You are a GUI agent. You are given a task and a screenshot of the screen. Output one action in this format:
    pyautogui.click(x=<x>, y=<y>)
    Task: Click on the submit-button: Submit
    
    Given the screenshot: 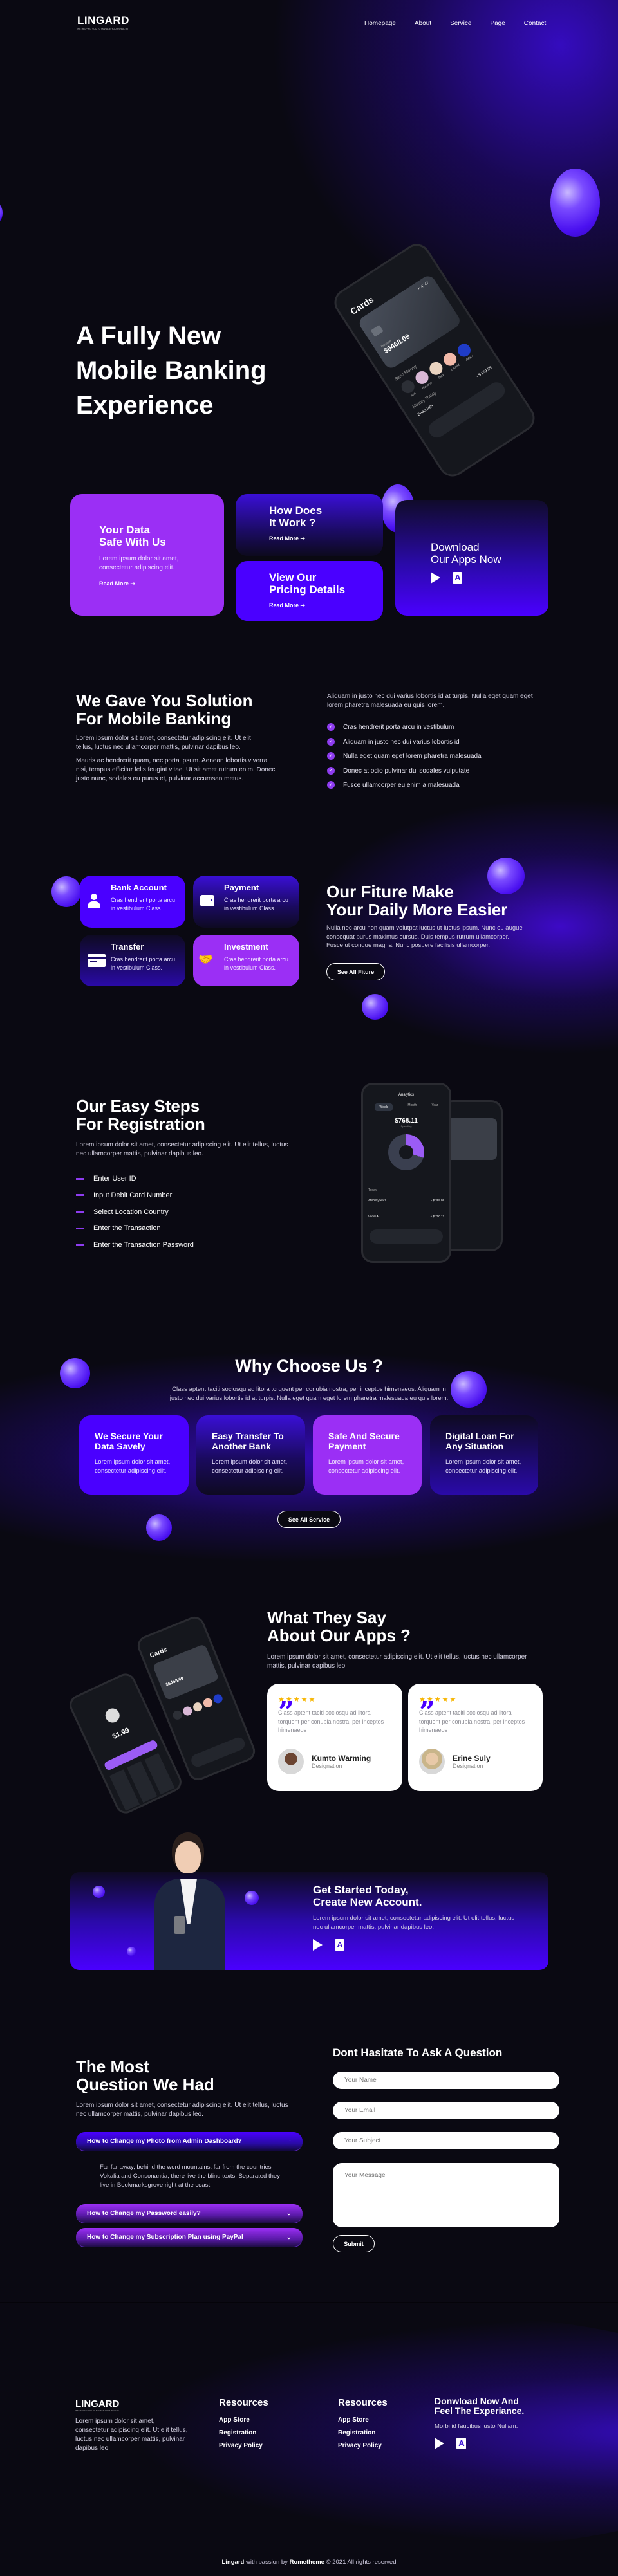 What is the action you would take?
    pyautogui.click(x=354, y=2243)
    